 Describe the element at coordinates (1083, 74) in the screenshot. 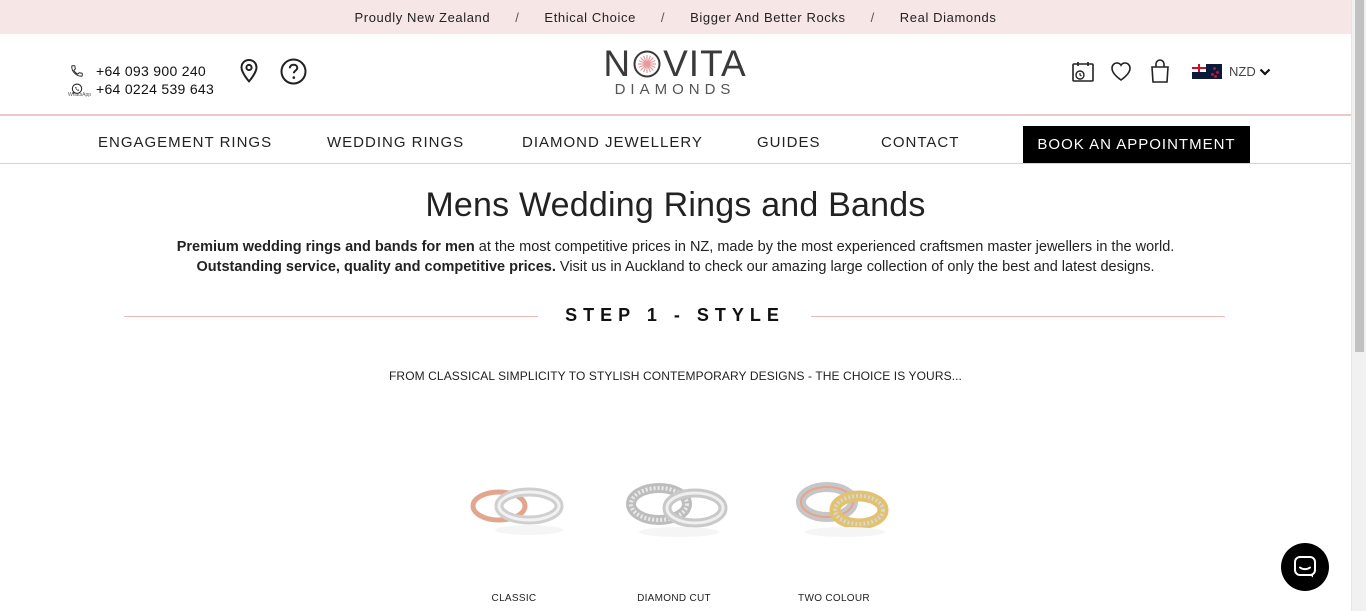

I see `appointment-icon` at that location.